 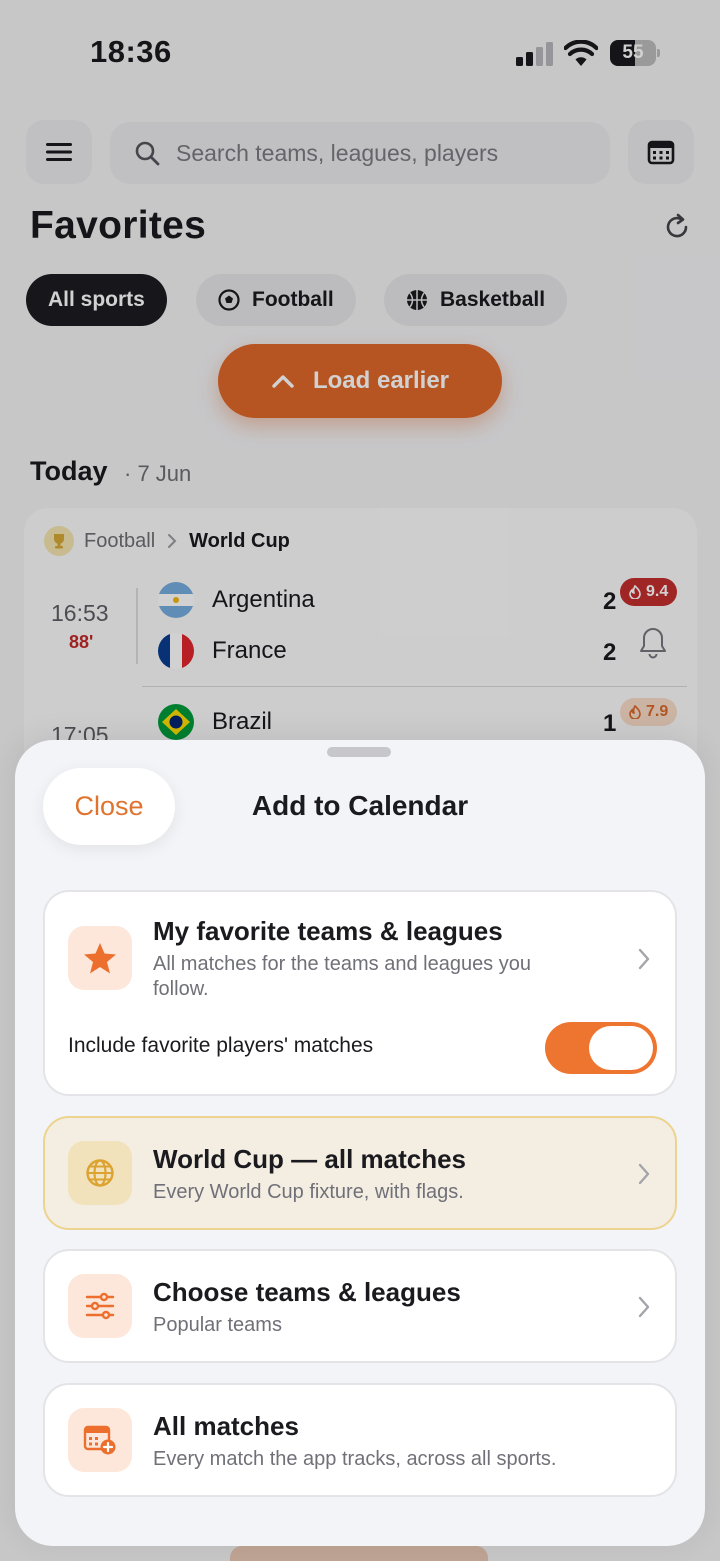 I want to click on menu-button, so click(x=59, y=152).